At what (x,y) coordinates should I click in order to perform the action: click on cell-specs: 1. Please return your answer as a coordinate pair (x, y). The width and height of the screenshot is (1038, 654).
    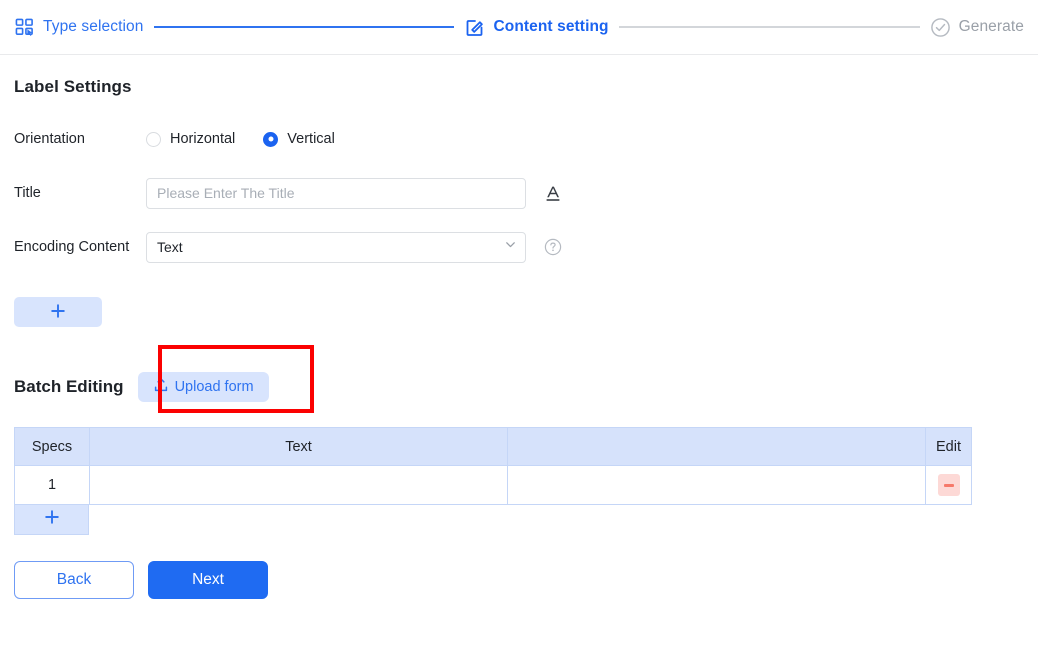
    Looking at the image, I should click on (52, 485).